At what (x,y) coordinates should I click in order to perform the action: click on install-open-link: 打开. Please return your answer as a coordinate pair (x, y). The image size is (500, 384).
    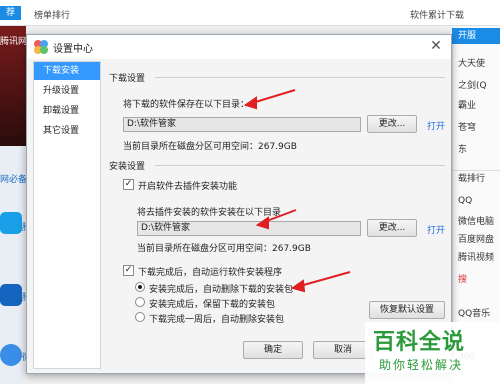
    Looking at the image, I should click on (436, 229).